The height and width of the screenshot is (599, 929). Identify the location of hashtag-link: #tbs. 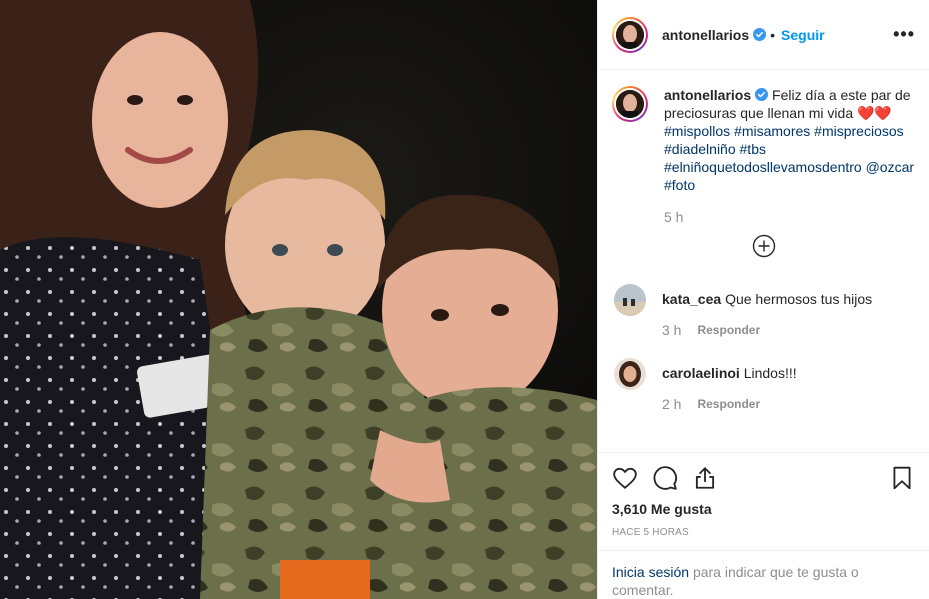
(753, 149).